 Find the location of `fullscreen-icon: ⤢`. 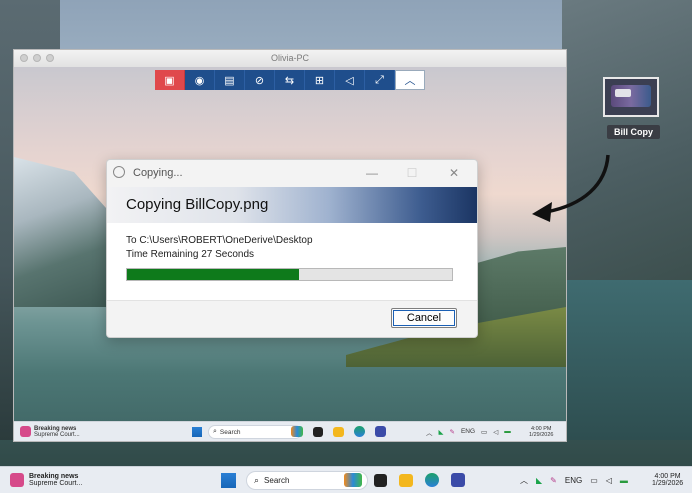

fullscreen-icon: ⤢ is located at coordinates (379, 79).